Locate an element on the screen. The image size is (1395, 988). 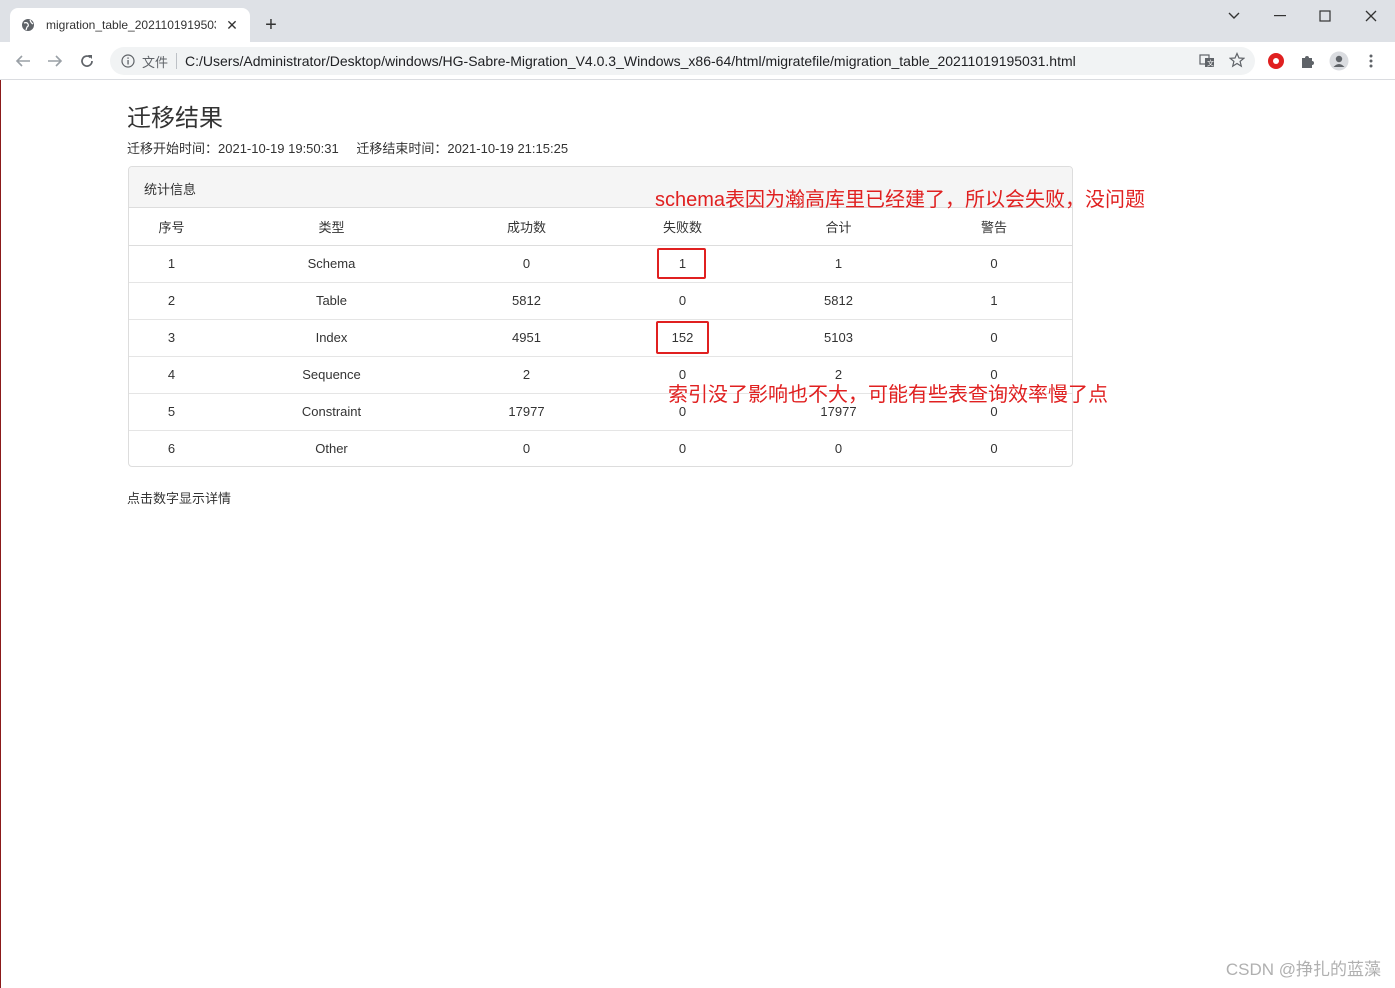
success-count: 5812 is located at coordinates (526, 300).